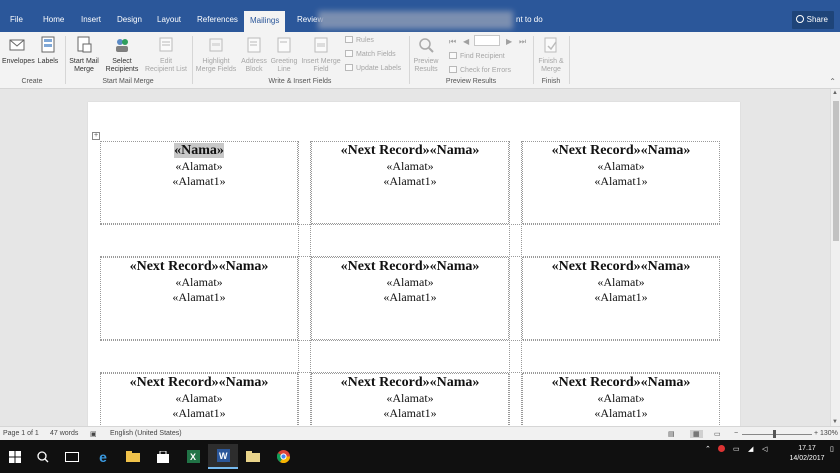 This screenshot has width=840, height=473. Describe the element at coordinates (829, 433) in the screenshot. I see `zoom-level: 130%` at that location.